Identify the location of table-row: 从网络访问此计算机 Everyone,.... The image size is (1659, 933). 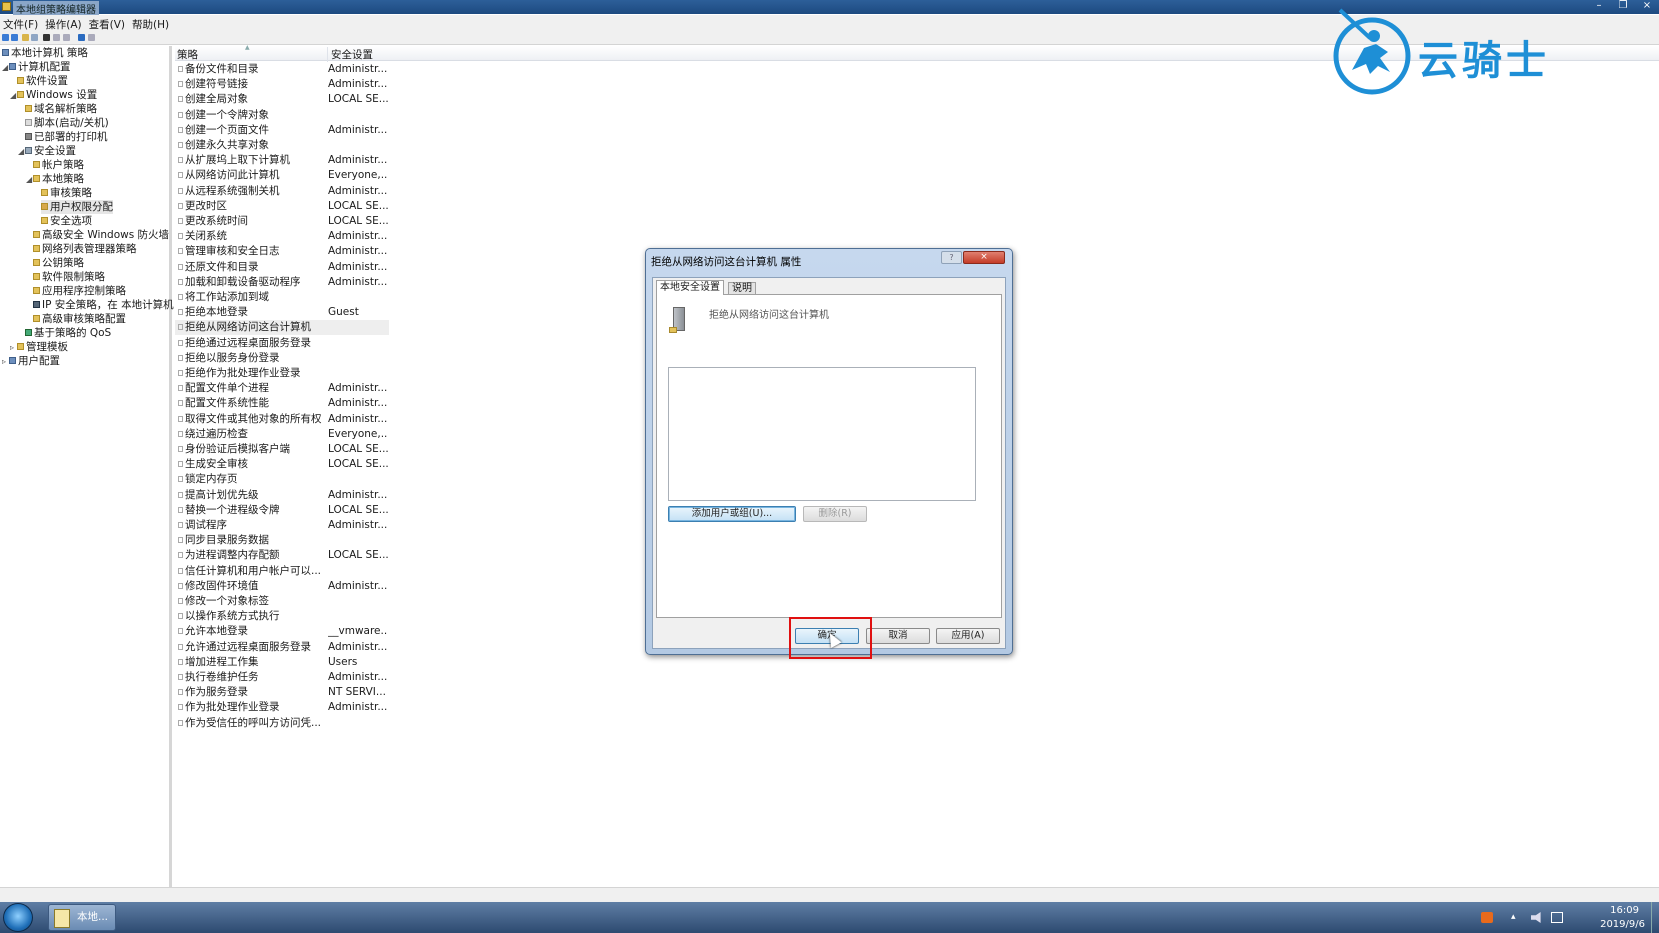
(375, 175).